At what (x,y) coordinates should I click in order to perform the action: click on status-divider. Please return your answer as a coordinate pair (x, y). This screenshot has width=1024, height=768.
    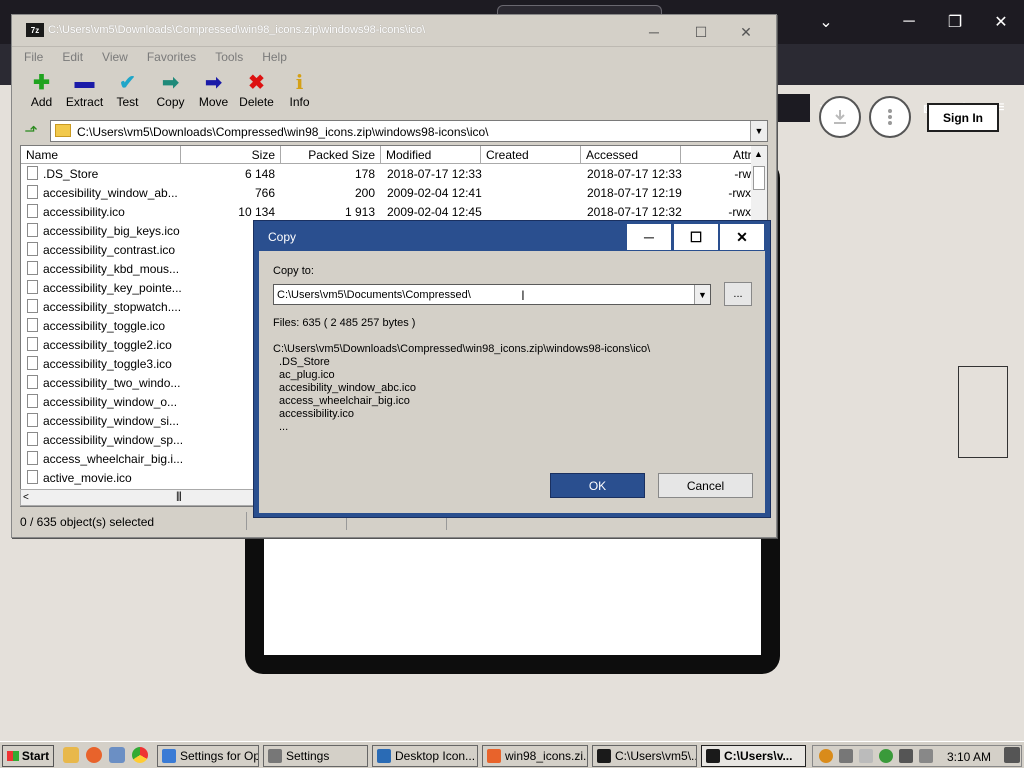
    Looking at the image, I should click on (246, 521).